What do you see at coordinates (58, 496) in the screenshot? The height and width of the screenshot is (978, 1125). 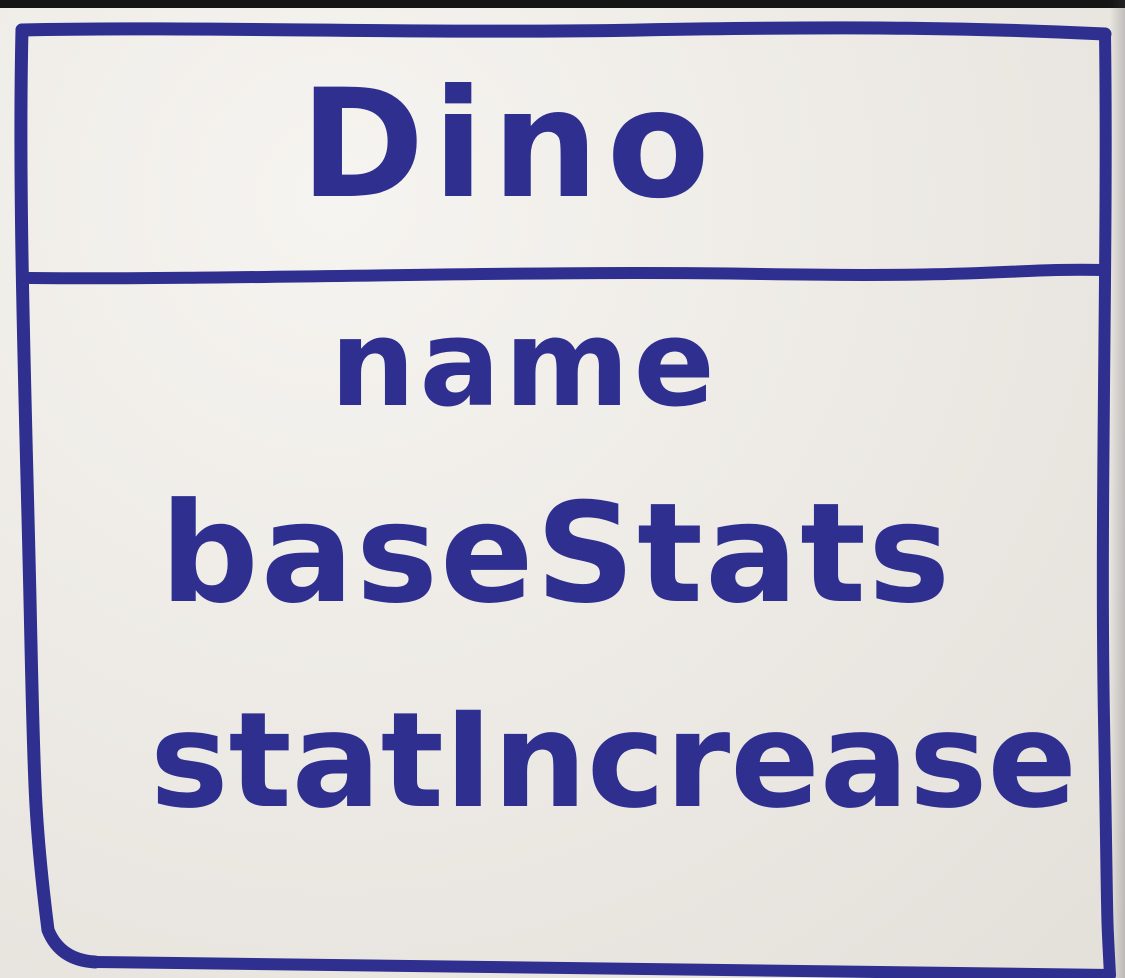 I see `left-border` at bounding box center [58, 496].